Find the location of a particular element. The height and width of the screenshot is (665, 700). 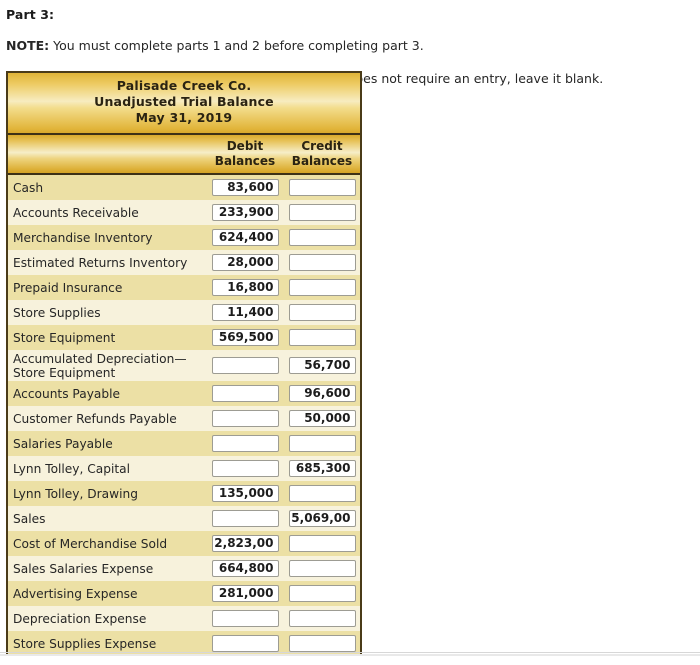

table-row: Lynn Tolley, Capital 685,300 is located at coordinates (184, 468).